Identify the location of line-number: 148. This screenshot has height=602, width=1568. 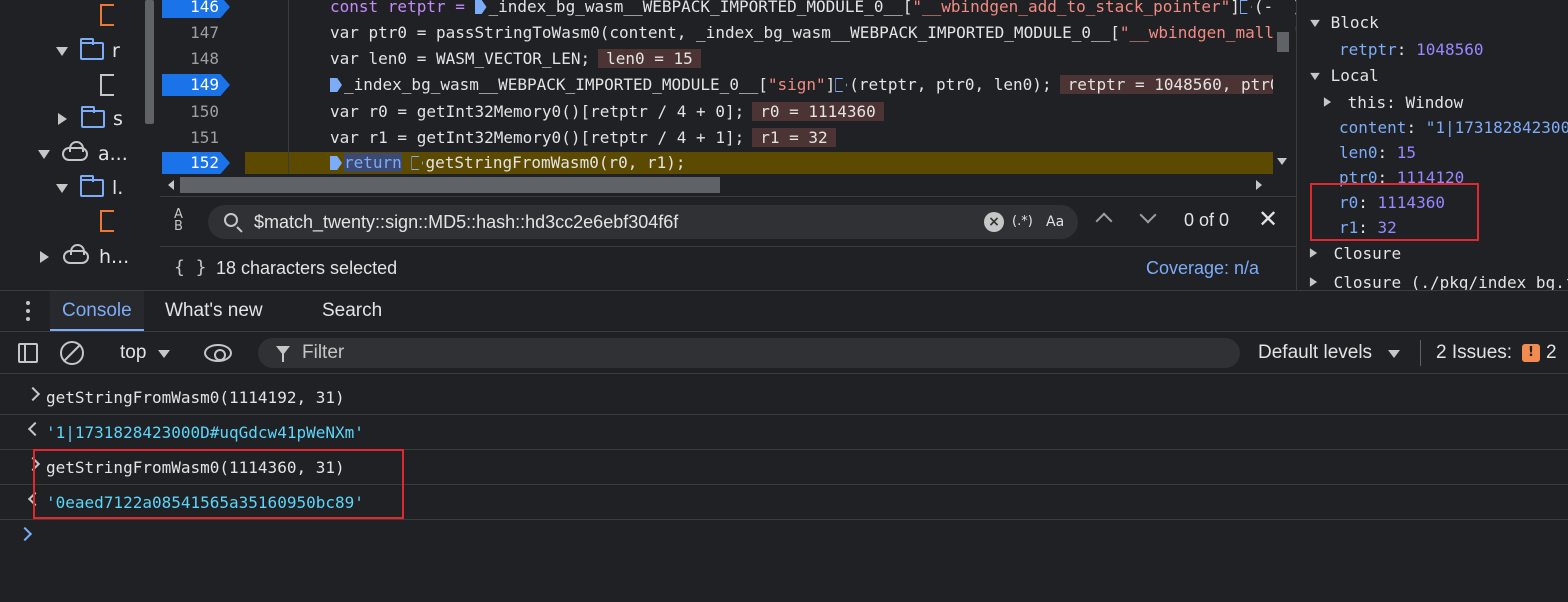
(202, 59).